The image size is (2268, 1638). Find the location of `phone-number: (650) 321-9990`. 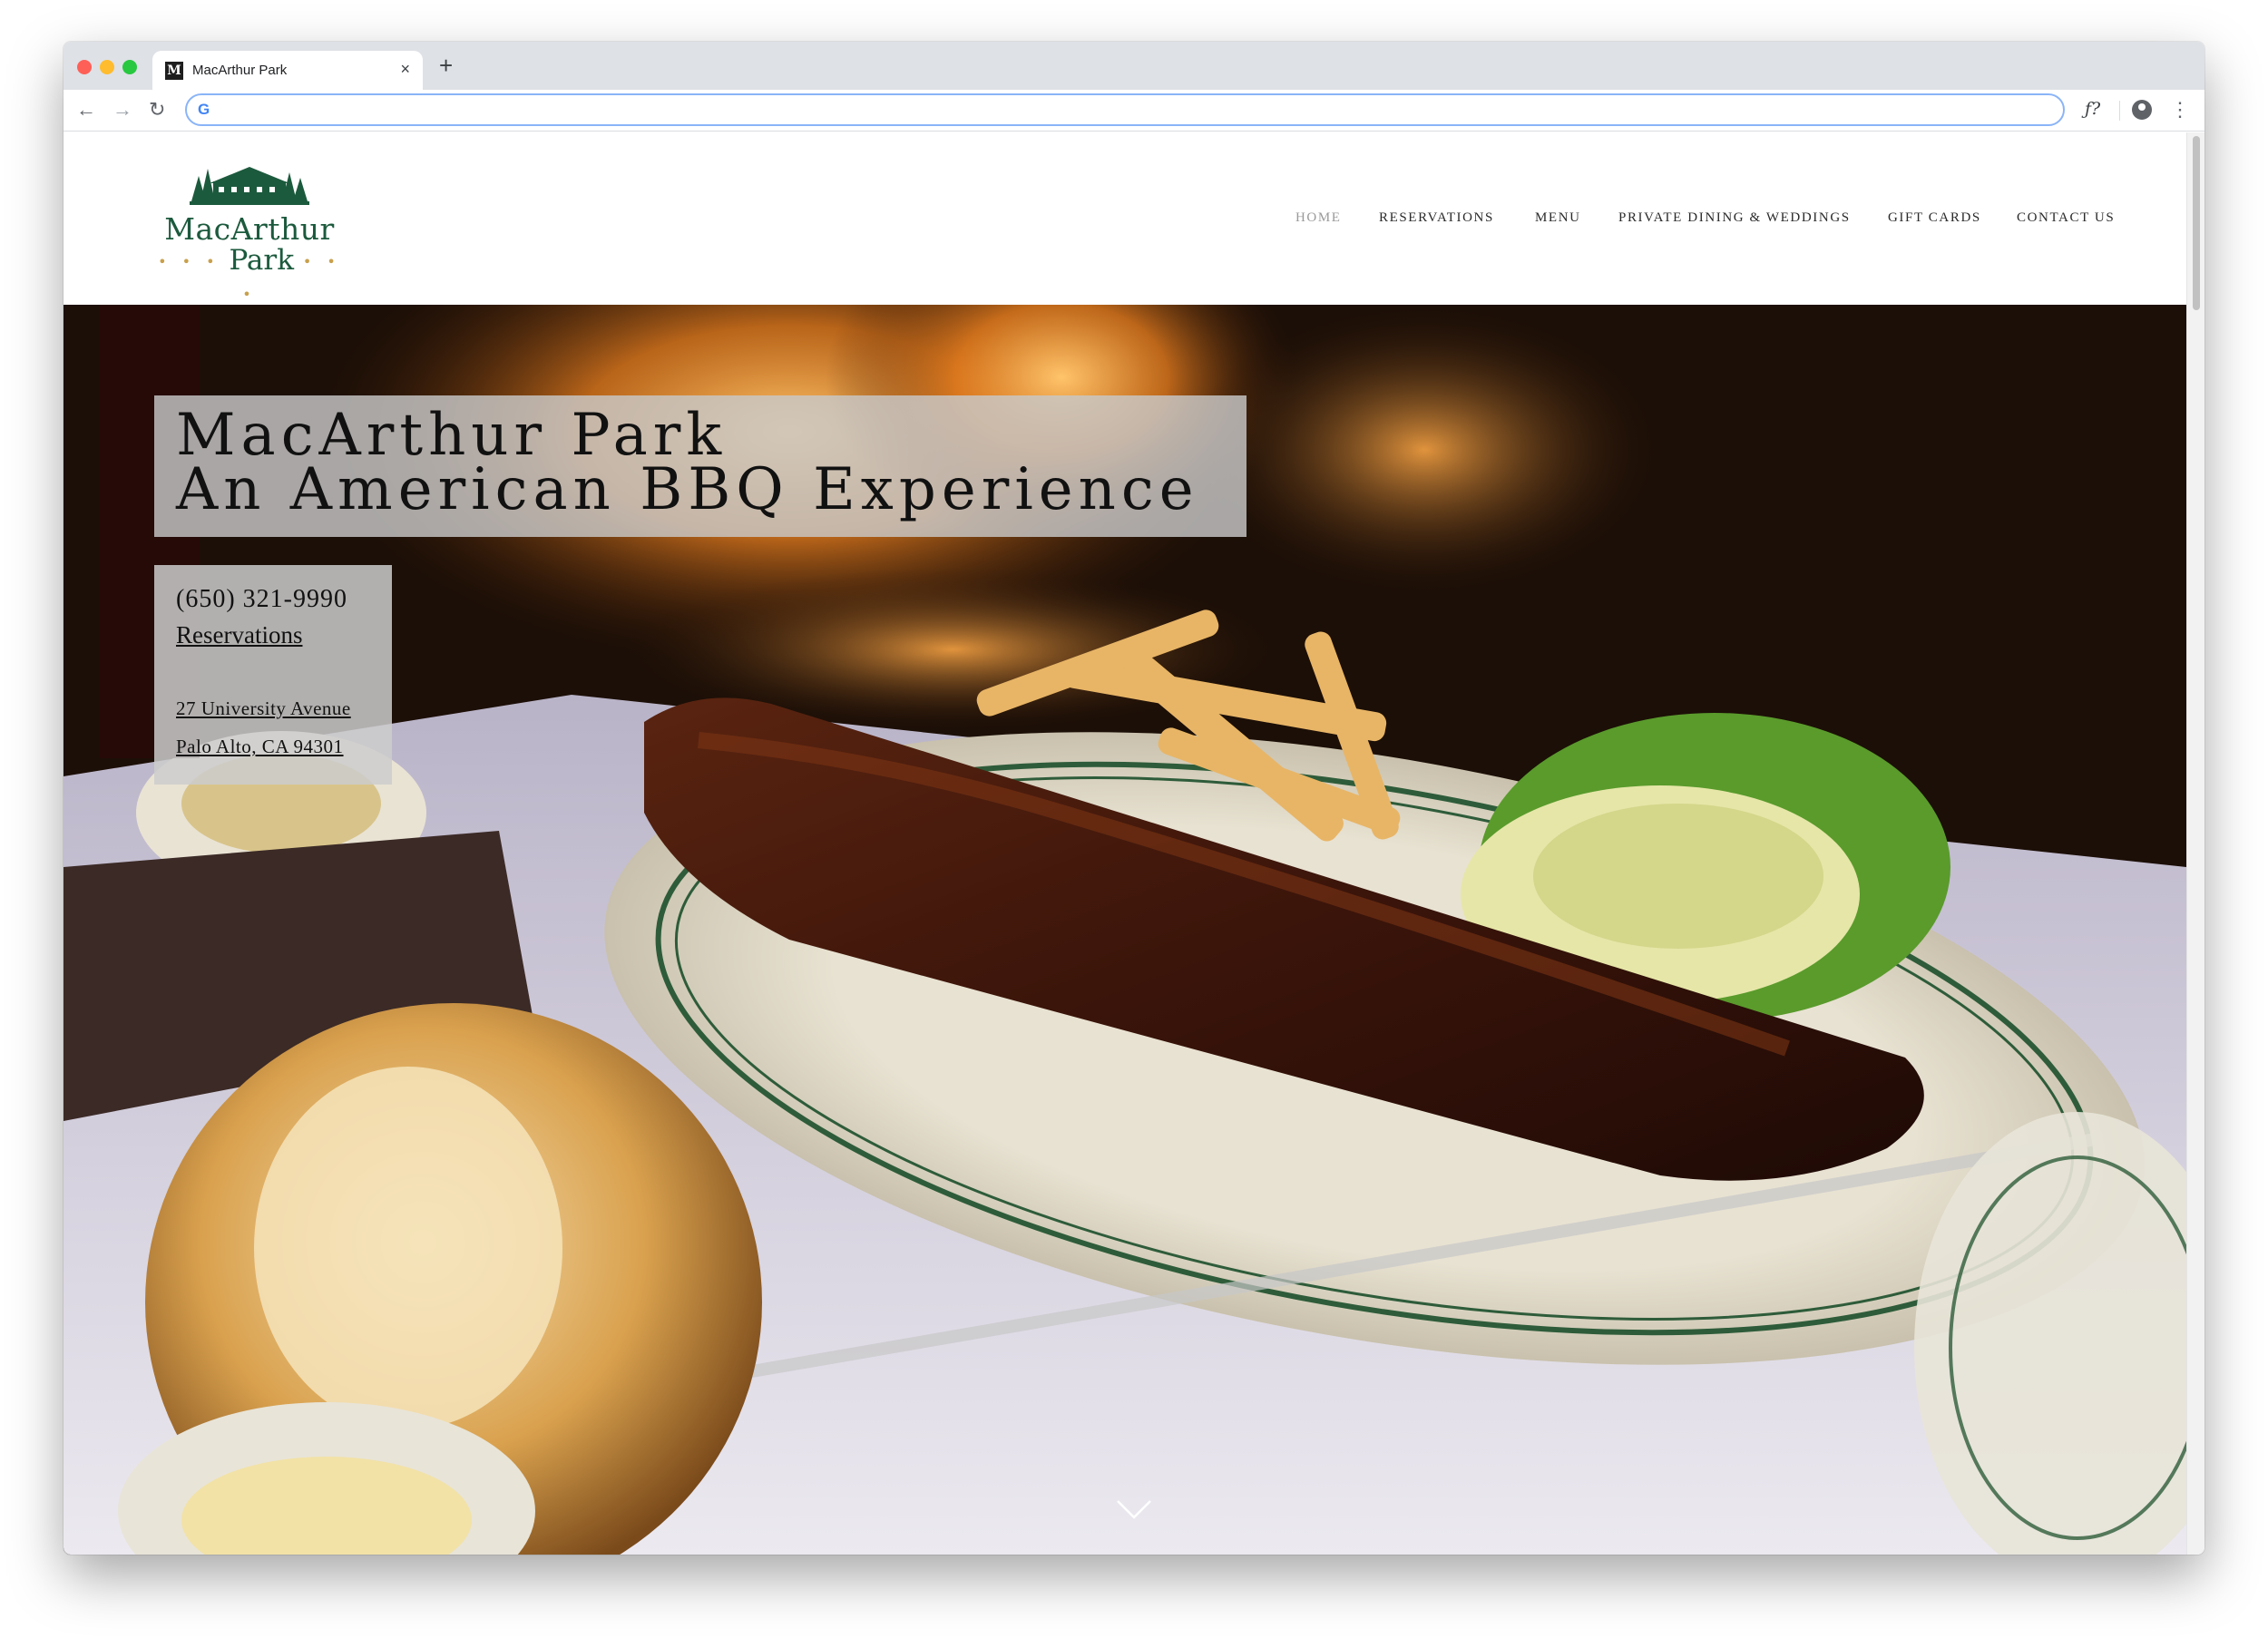

phone-number: (650) 321-9990 is located at coordinates (262, 599).